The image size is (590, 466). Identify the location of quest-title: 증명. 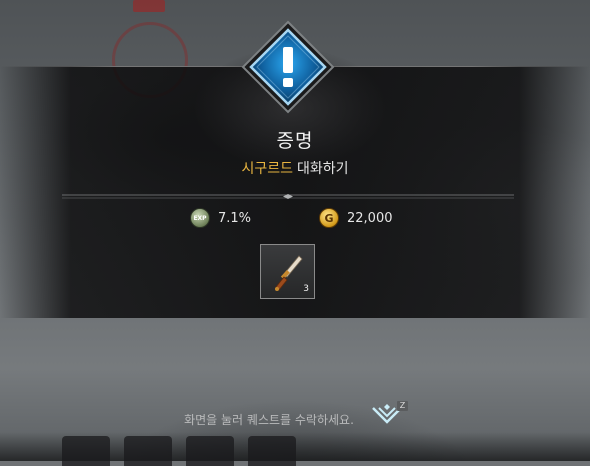
(295, 141).